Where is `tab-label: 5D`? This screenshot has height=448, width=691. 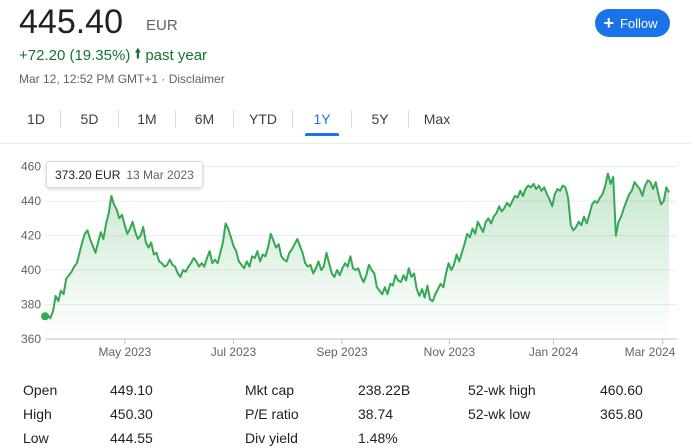
tab-label: 5D is located at coordinates (89, 119).